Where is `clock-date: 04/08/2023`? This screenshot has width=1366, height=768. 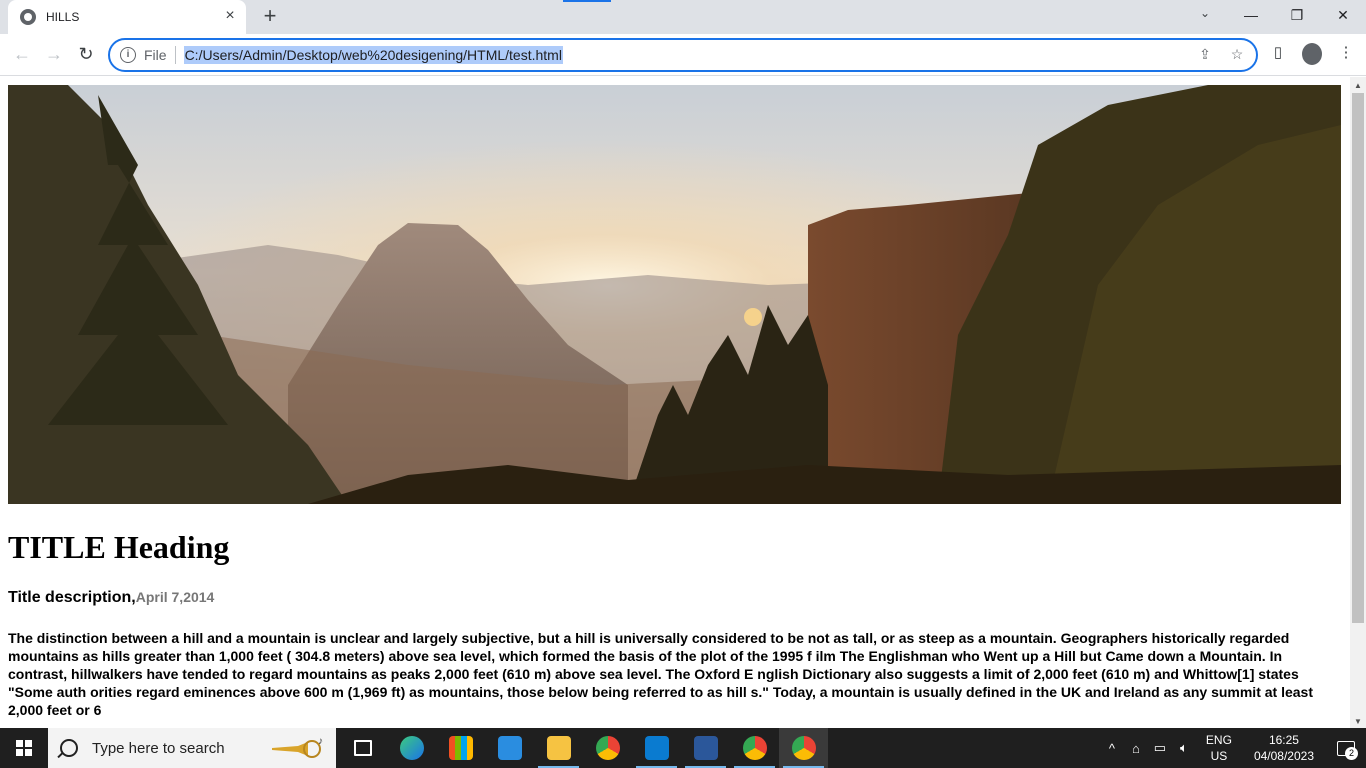
clock-date: 04/08/2023 is located at coordinates (1283, 756).